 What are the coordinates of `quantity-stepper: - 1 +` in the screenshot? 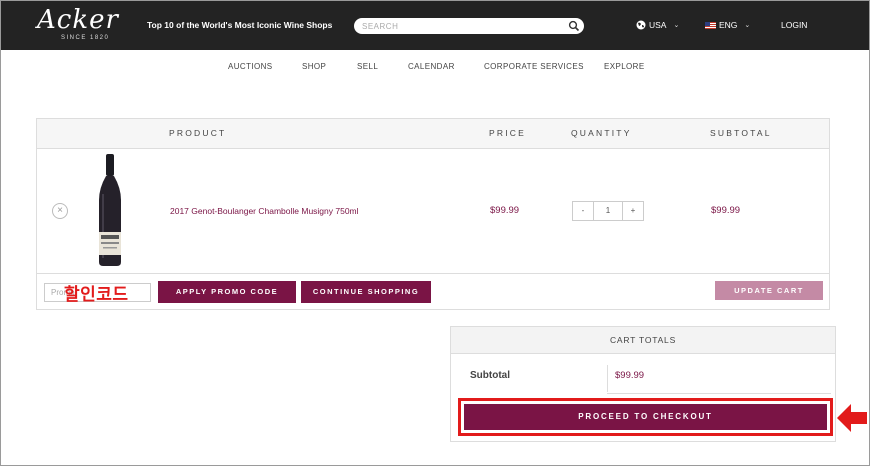 It's located at (608, 211).